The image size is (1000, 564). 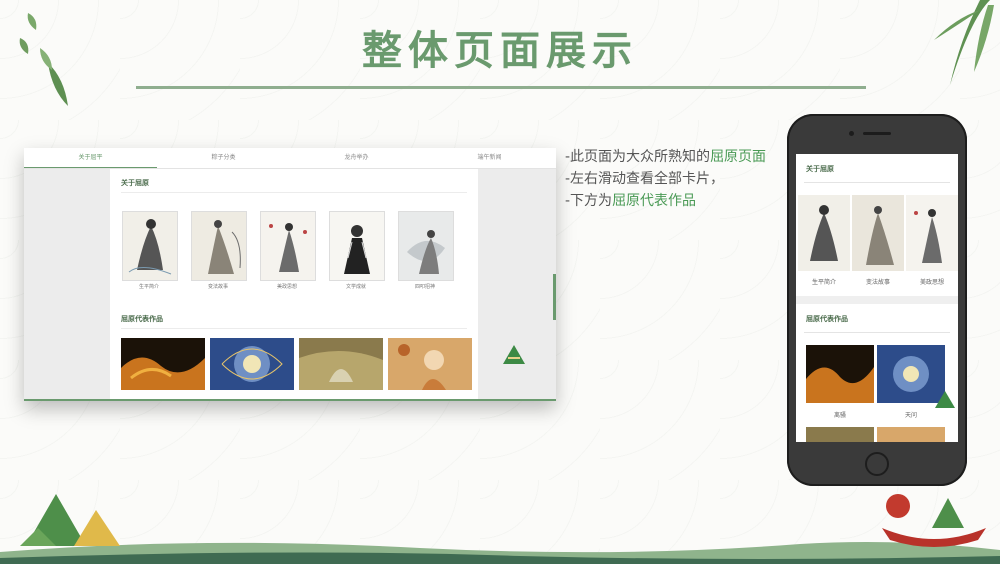 I want to click on tab-news: 端午新闻, so click(x=489, y=158).